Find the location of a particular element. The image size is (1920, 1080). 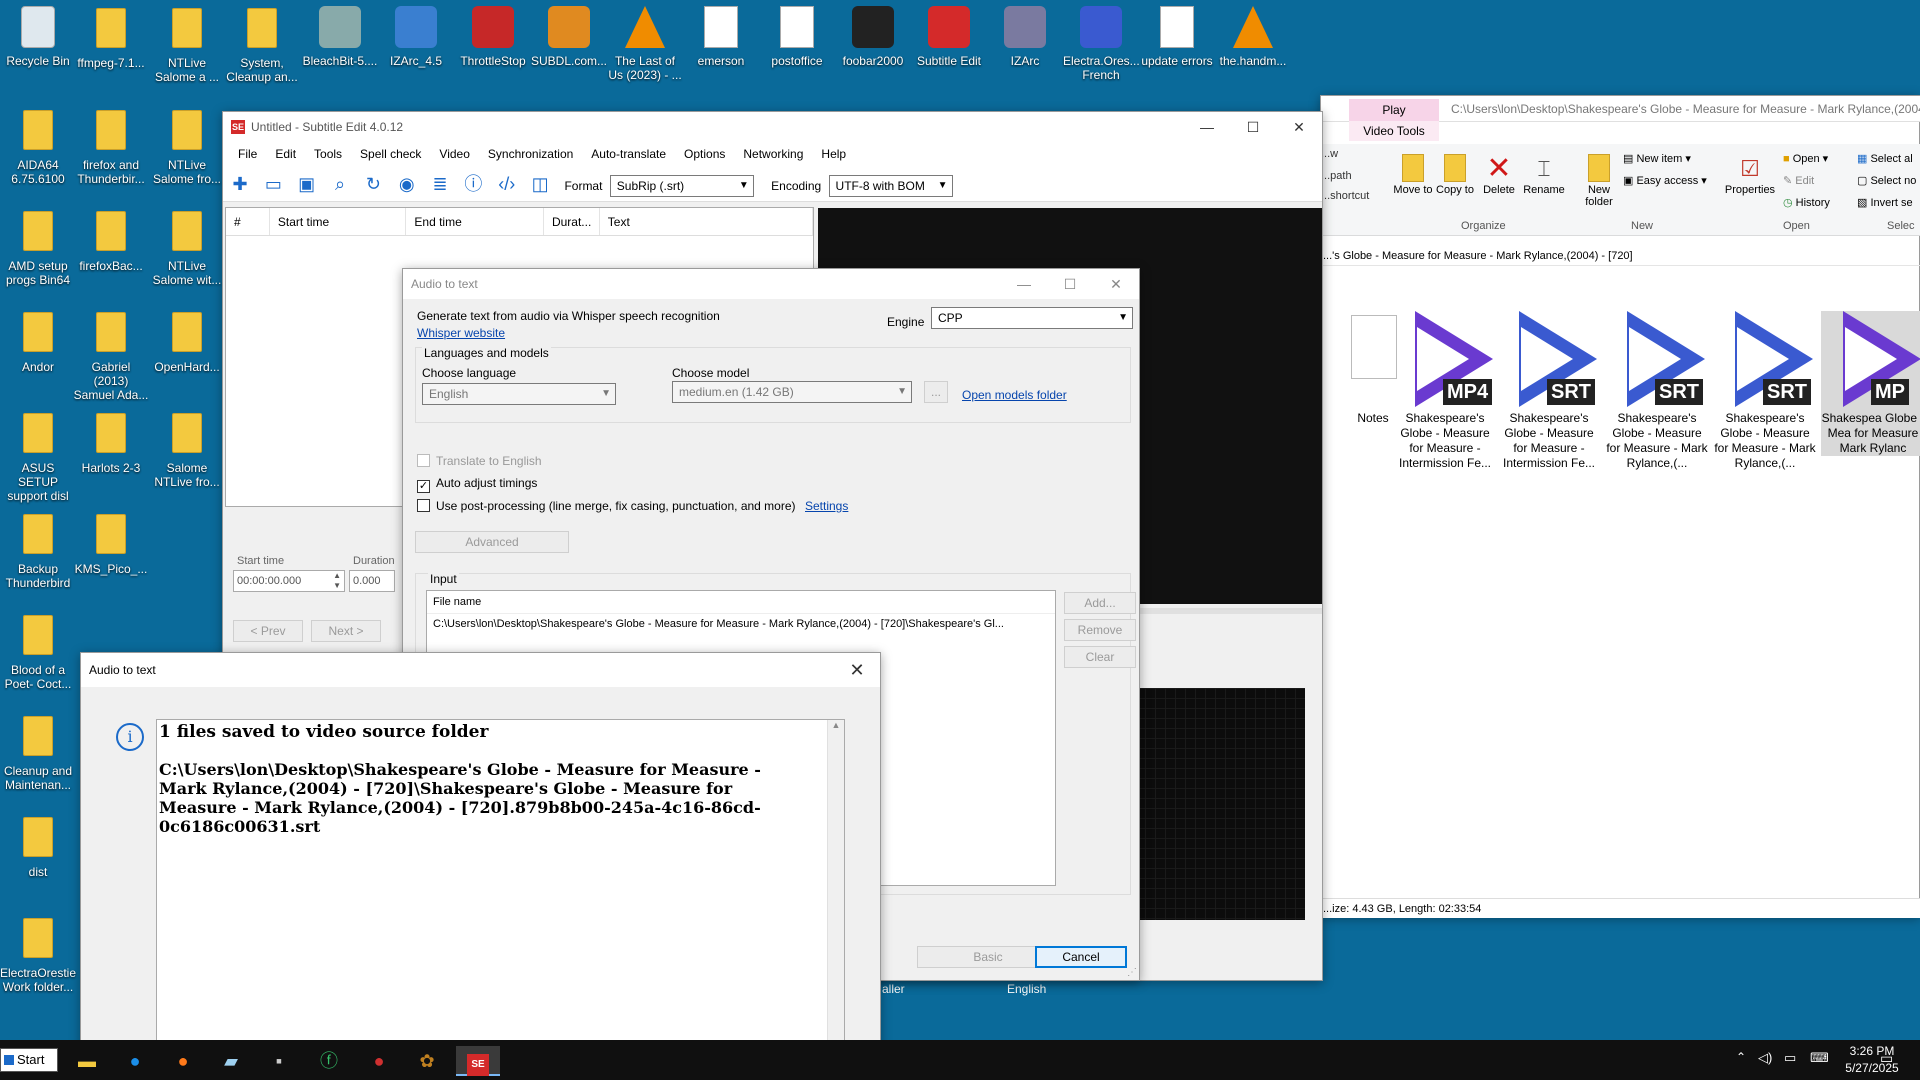

desktop-icon: Recycle Bin is located at coordinates (38, 37).